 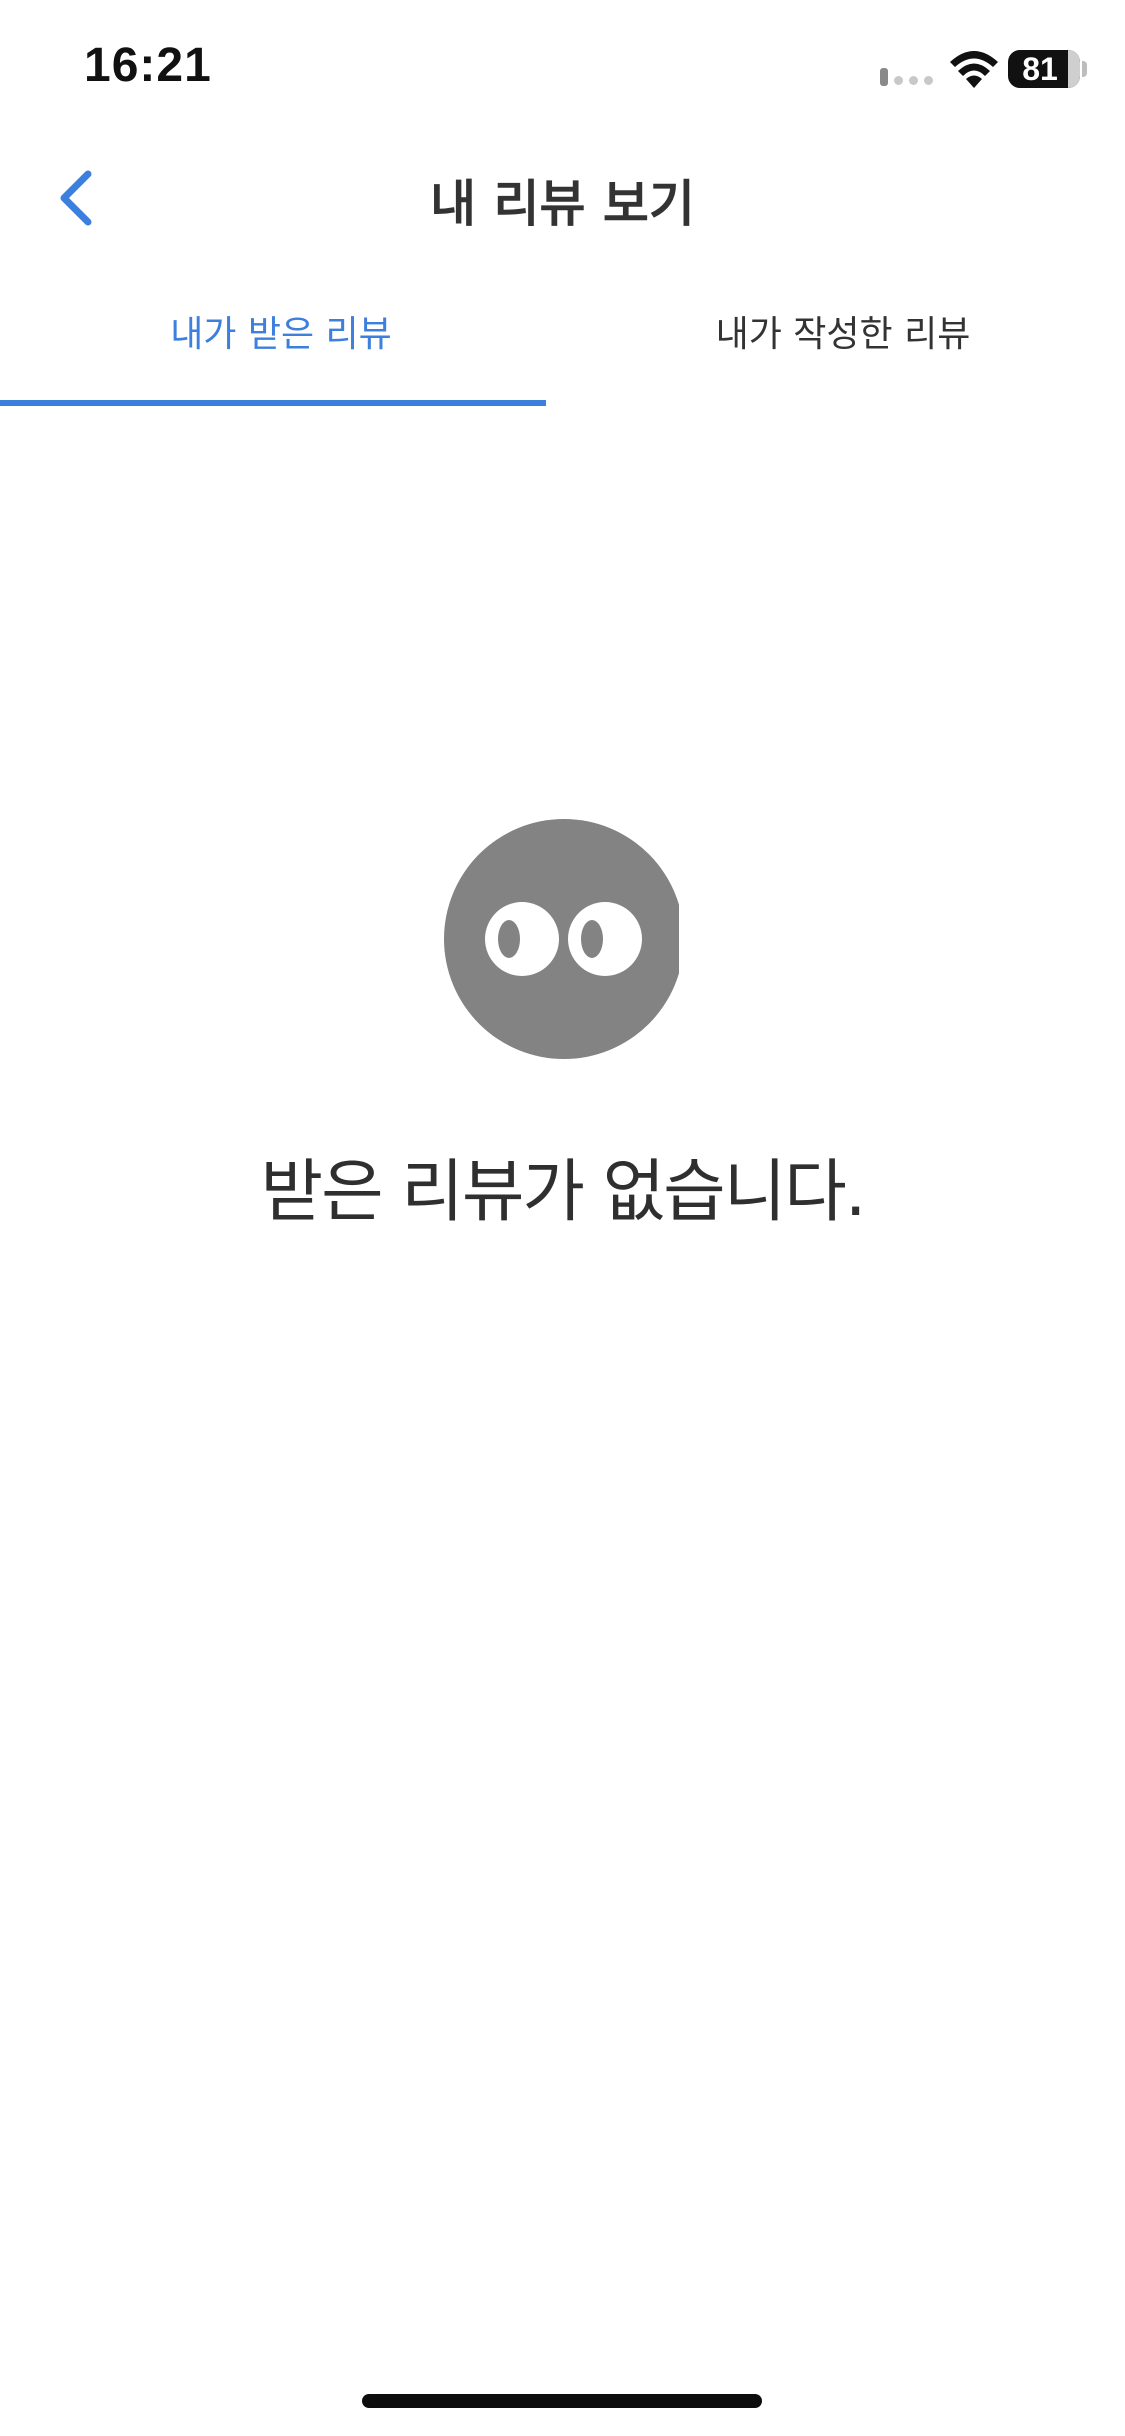 What do you see at coordinates (843, 347) in the screenshot?
I see `tab-written-reviews: 내가 작성한 리뷰` at bounding box center [843, 347].